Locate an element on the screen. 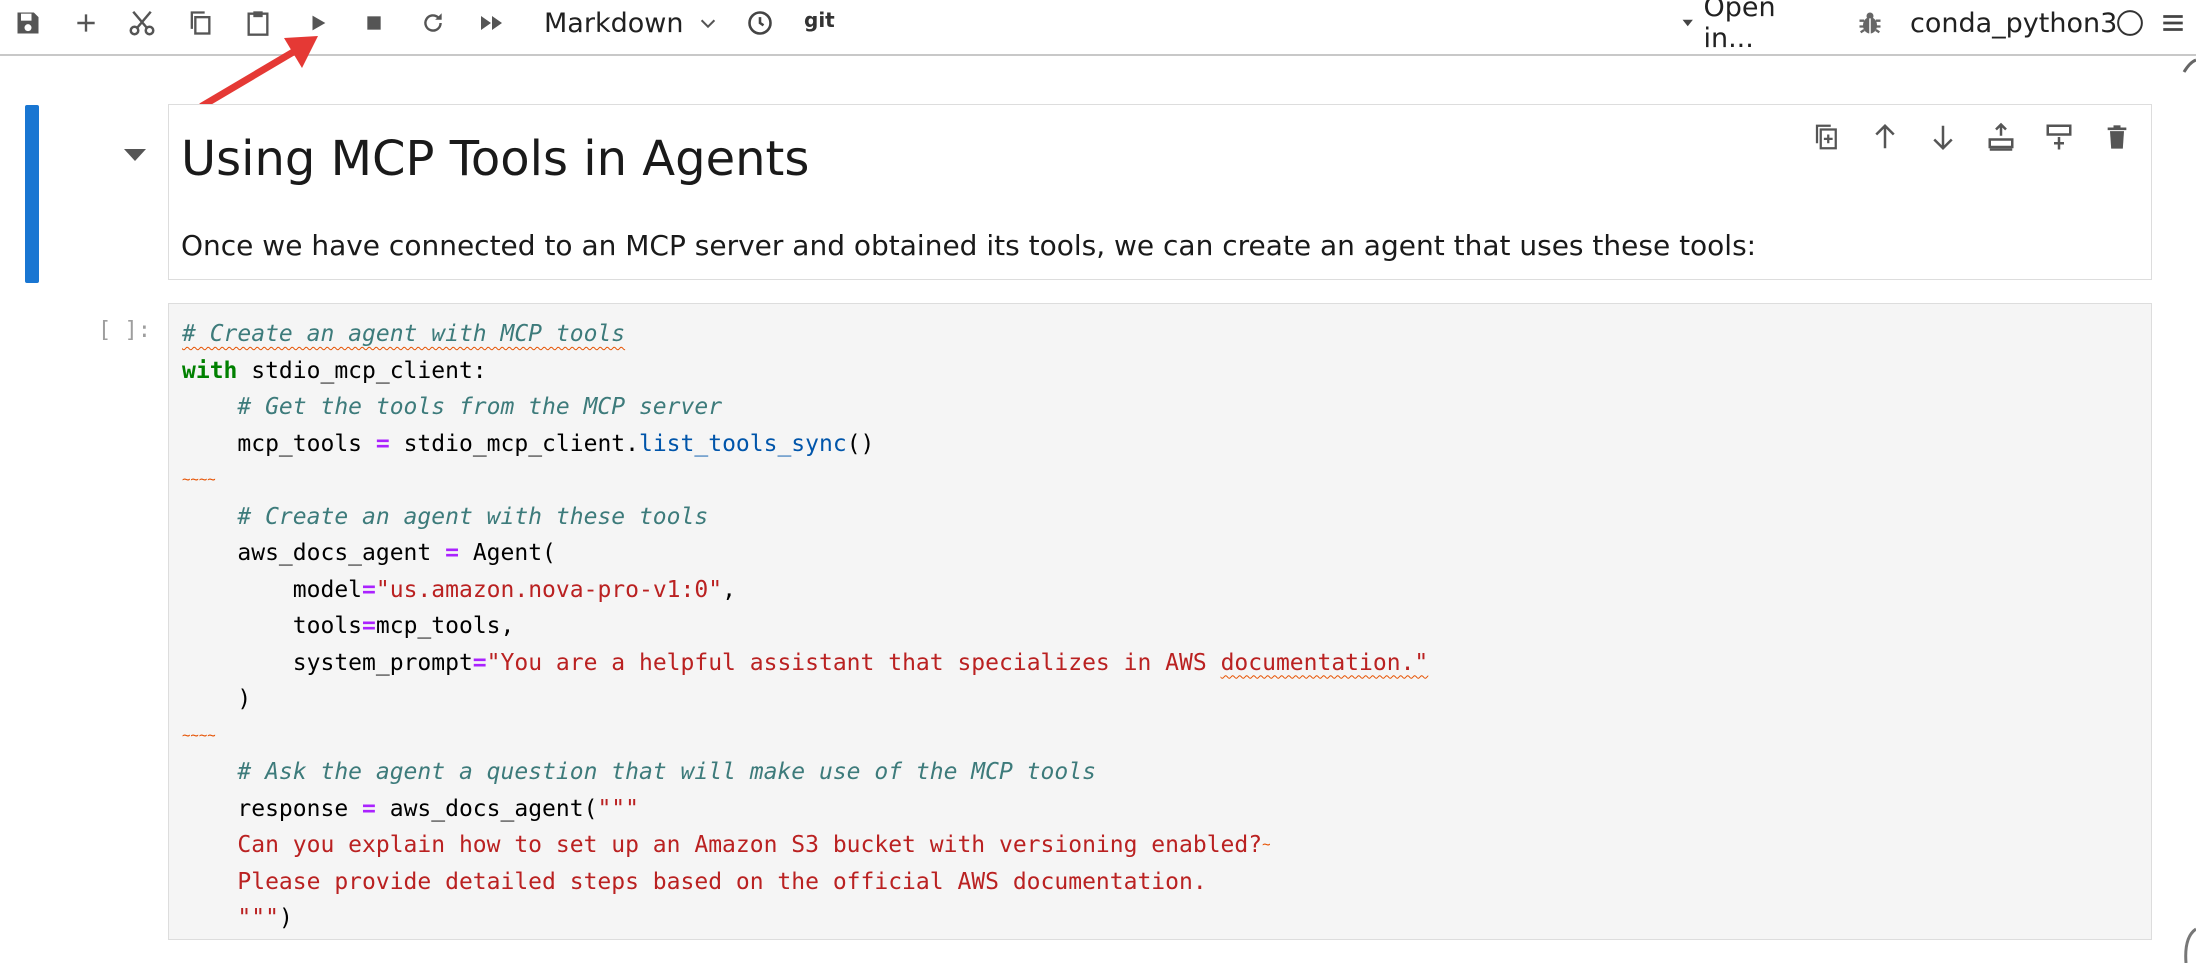 The image size is (2196, 963). code-token: stdio_mcp_client: is located at coordinates (362, 370).